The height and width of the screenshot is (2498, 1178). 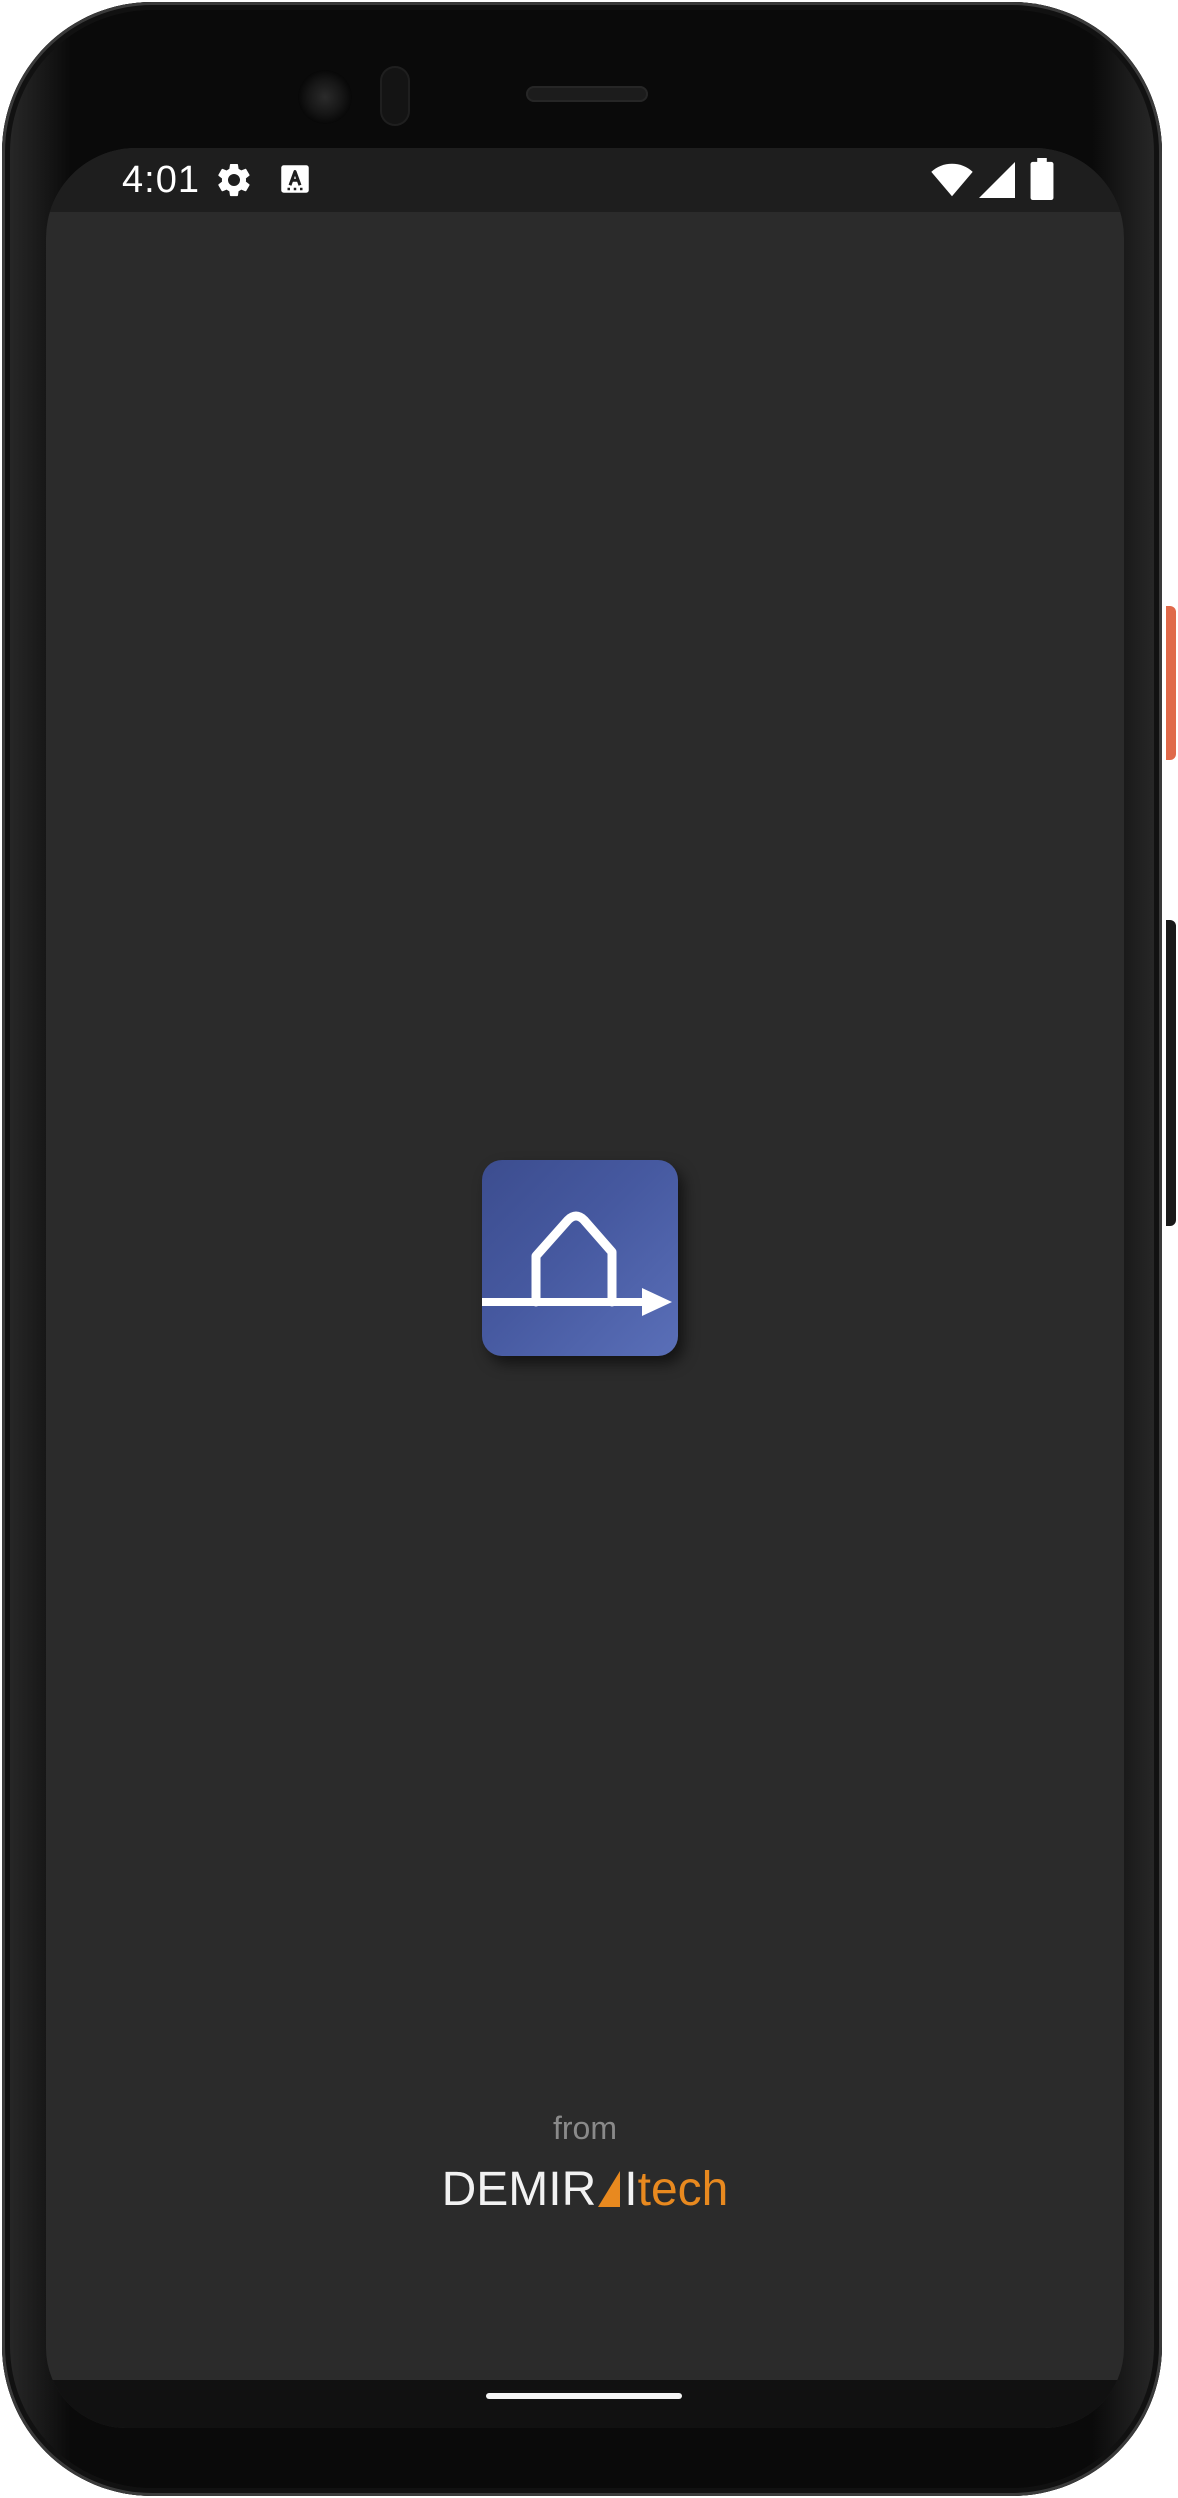 I want to click on house-arrow-icon, so click(x=577, y=1263).